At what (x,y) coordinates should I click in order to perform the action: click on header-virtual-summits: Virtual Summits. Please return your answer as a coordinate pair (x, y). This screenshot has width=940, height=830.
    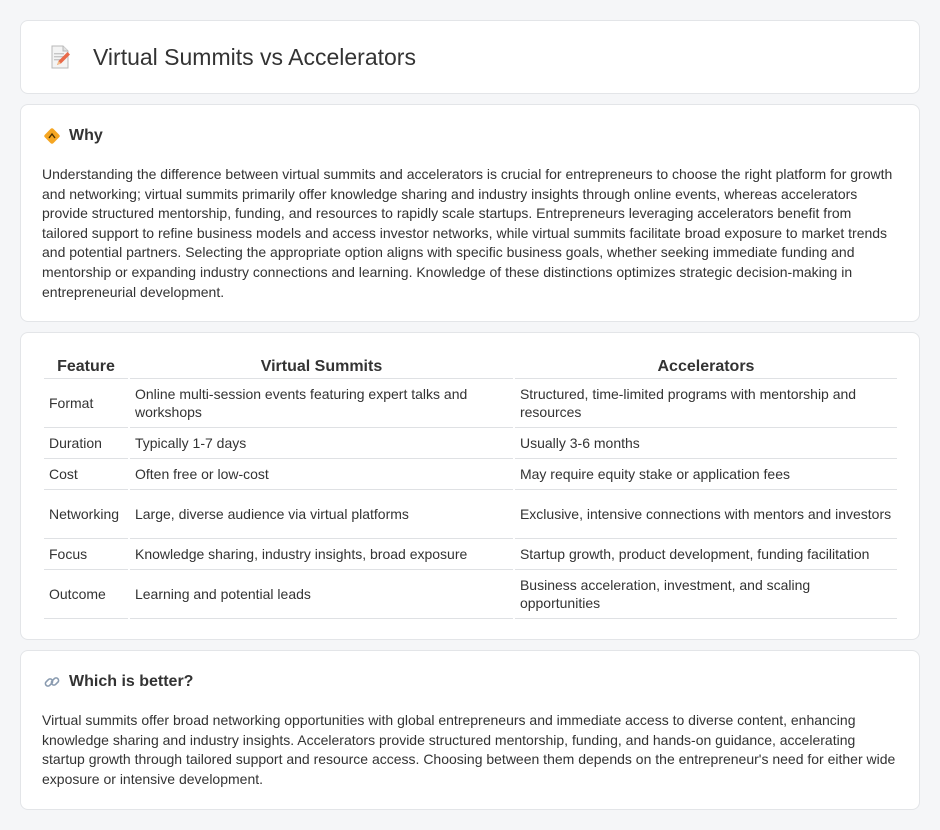
    Looking at the image, I should click on (321, 366).